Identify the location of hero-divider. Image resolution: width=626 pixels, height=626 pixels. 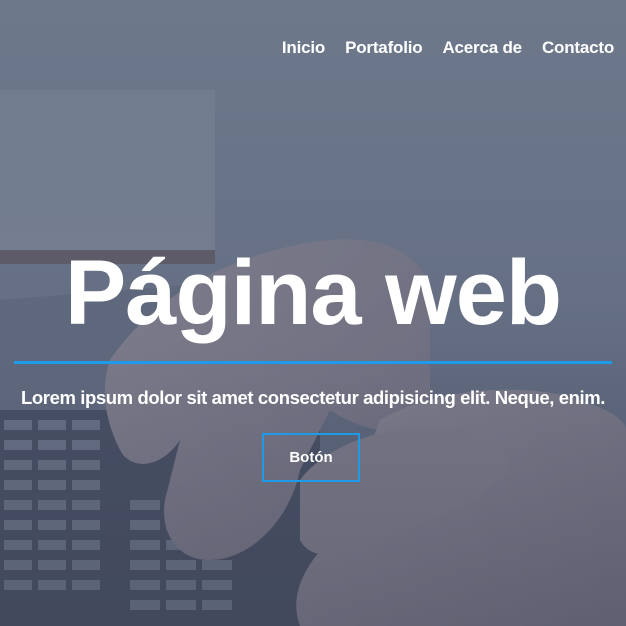
(313, 362).